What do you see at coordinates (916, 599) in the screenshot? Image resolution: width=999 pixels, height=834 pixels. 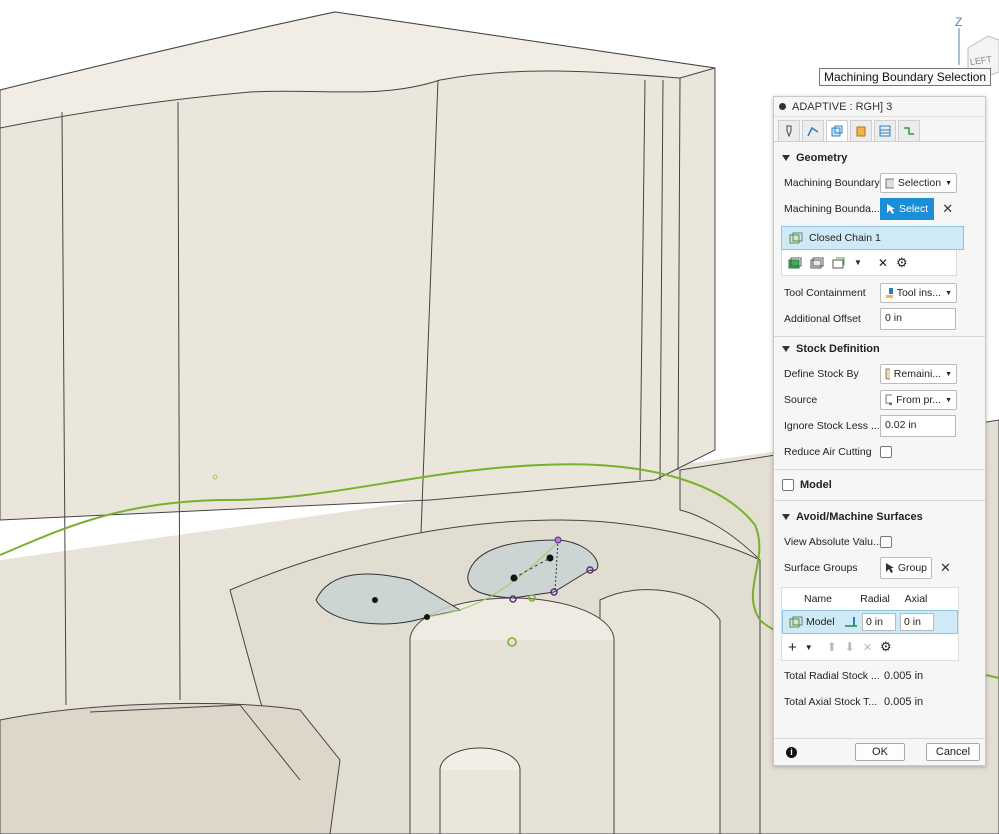 I see `col-axial-header: Axial` at bounding box center [916, 599].